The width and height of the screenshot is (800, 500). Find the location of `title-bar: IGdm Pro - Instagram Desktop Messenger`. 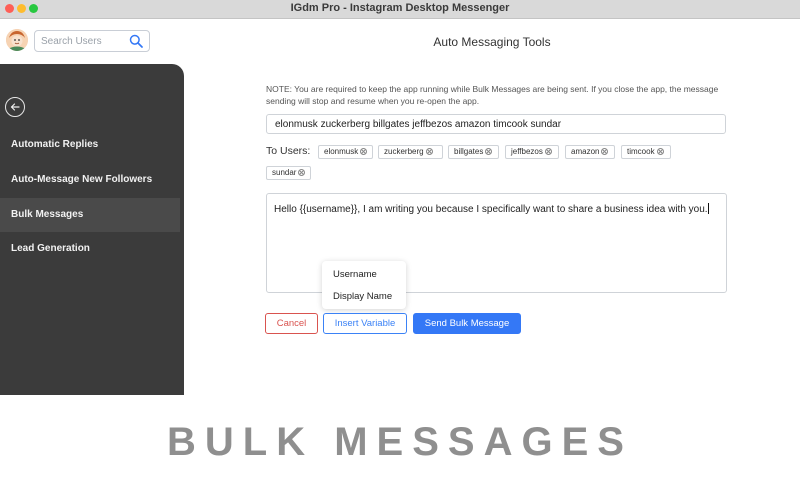

title-bar: IGdm Pro - Instagram Desktop Messenger is located at coordinates (400, 9).